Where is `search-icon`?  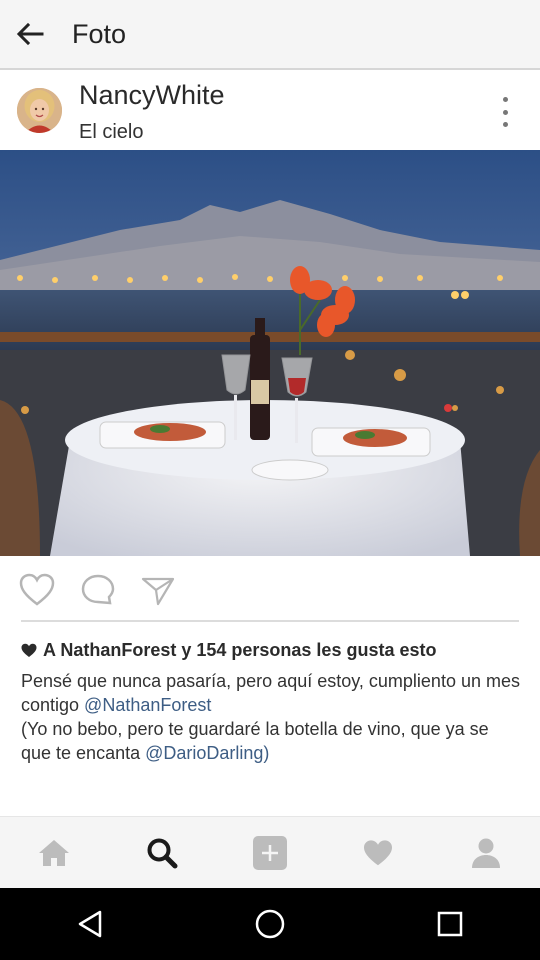 search-icon is located at coordinates (162, 853).